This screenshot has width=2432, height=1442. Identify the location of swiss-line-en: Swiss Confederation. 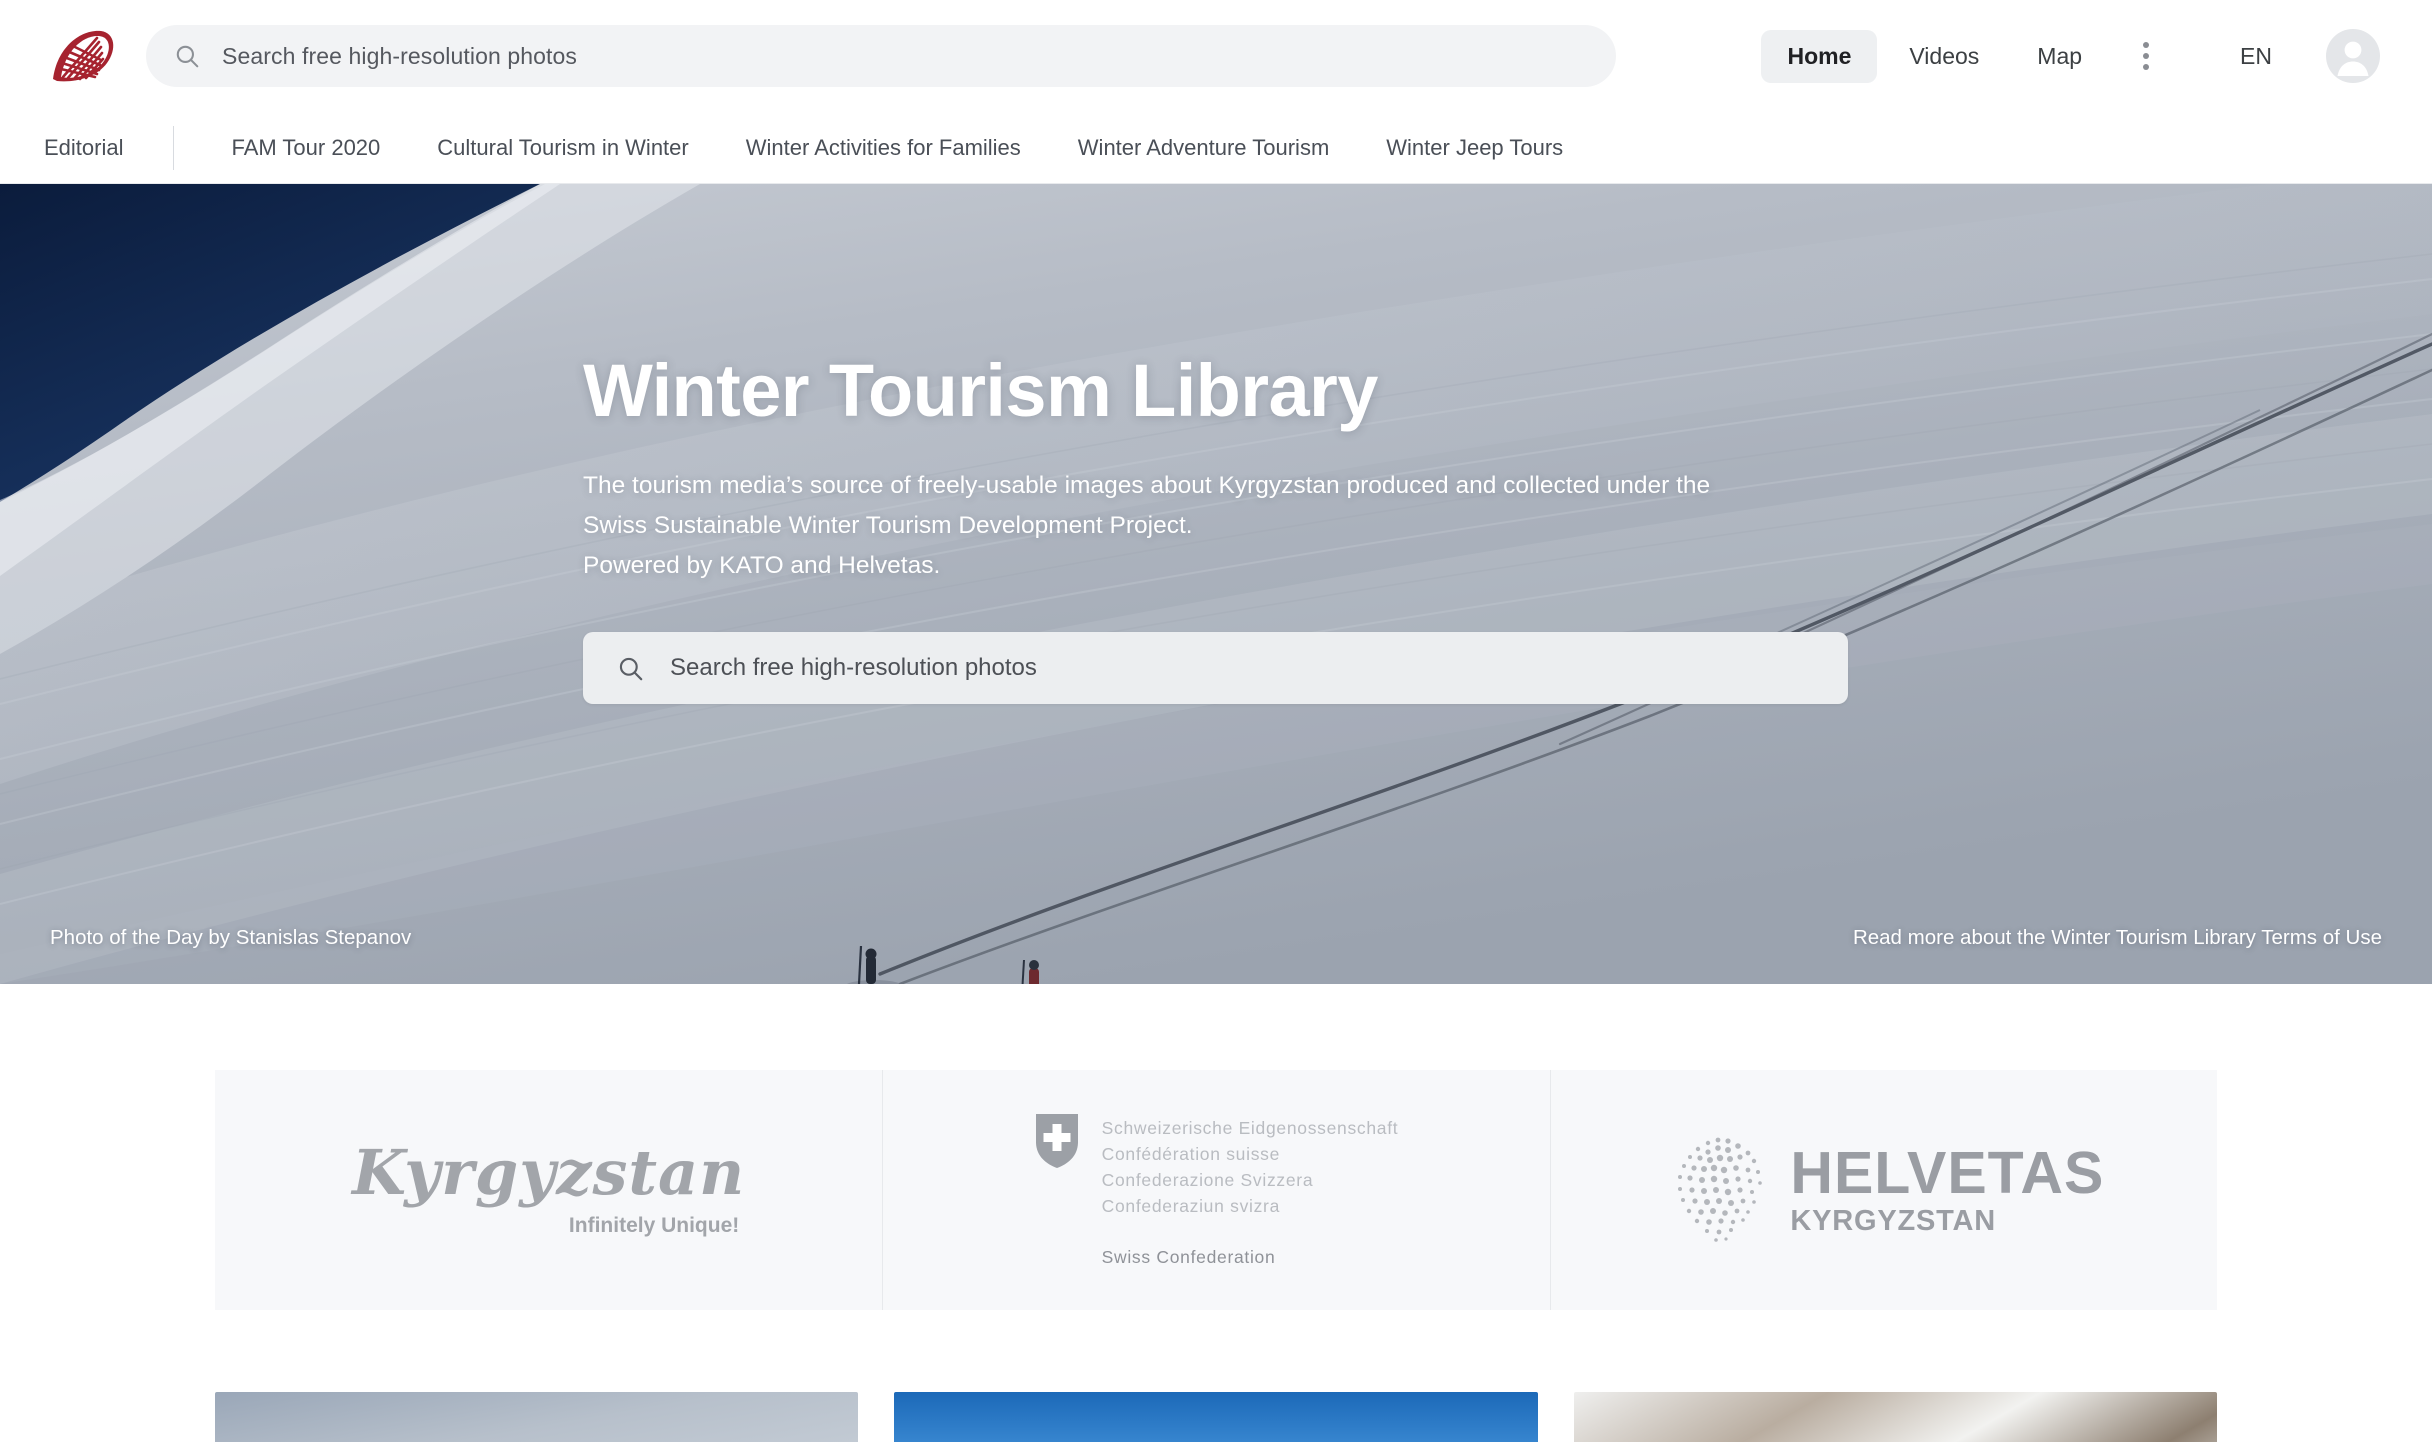
(1188, 1257).